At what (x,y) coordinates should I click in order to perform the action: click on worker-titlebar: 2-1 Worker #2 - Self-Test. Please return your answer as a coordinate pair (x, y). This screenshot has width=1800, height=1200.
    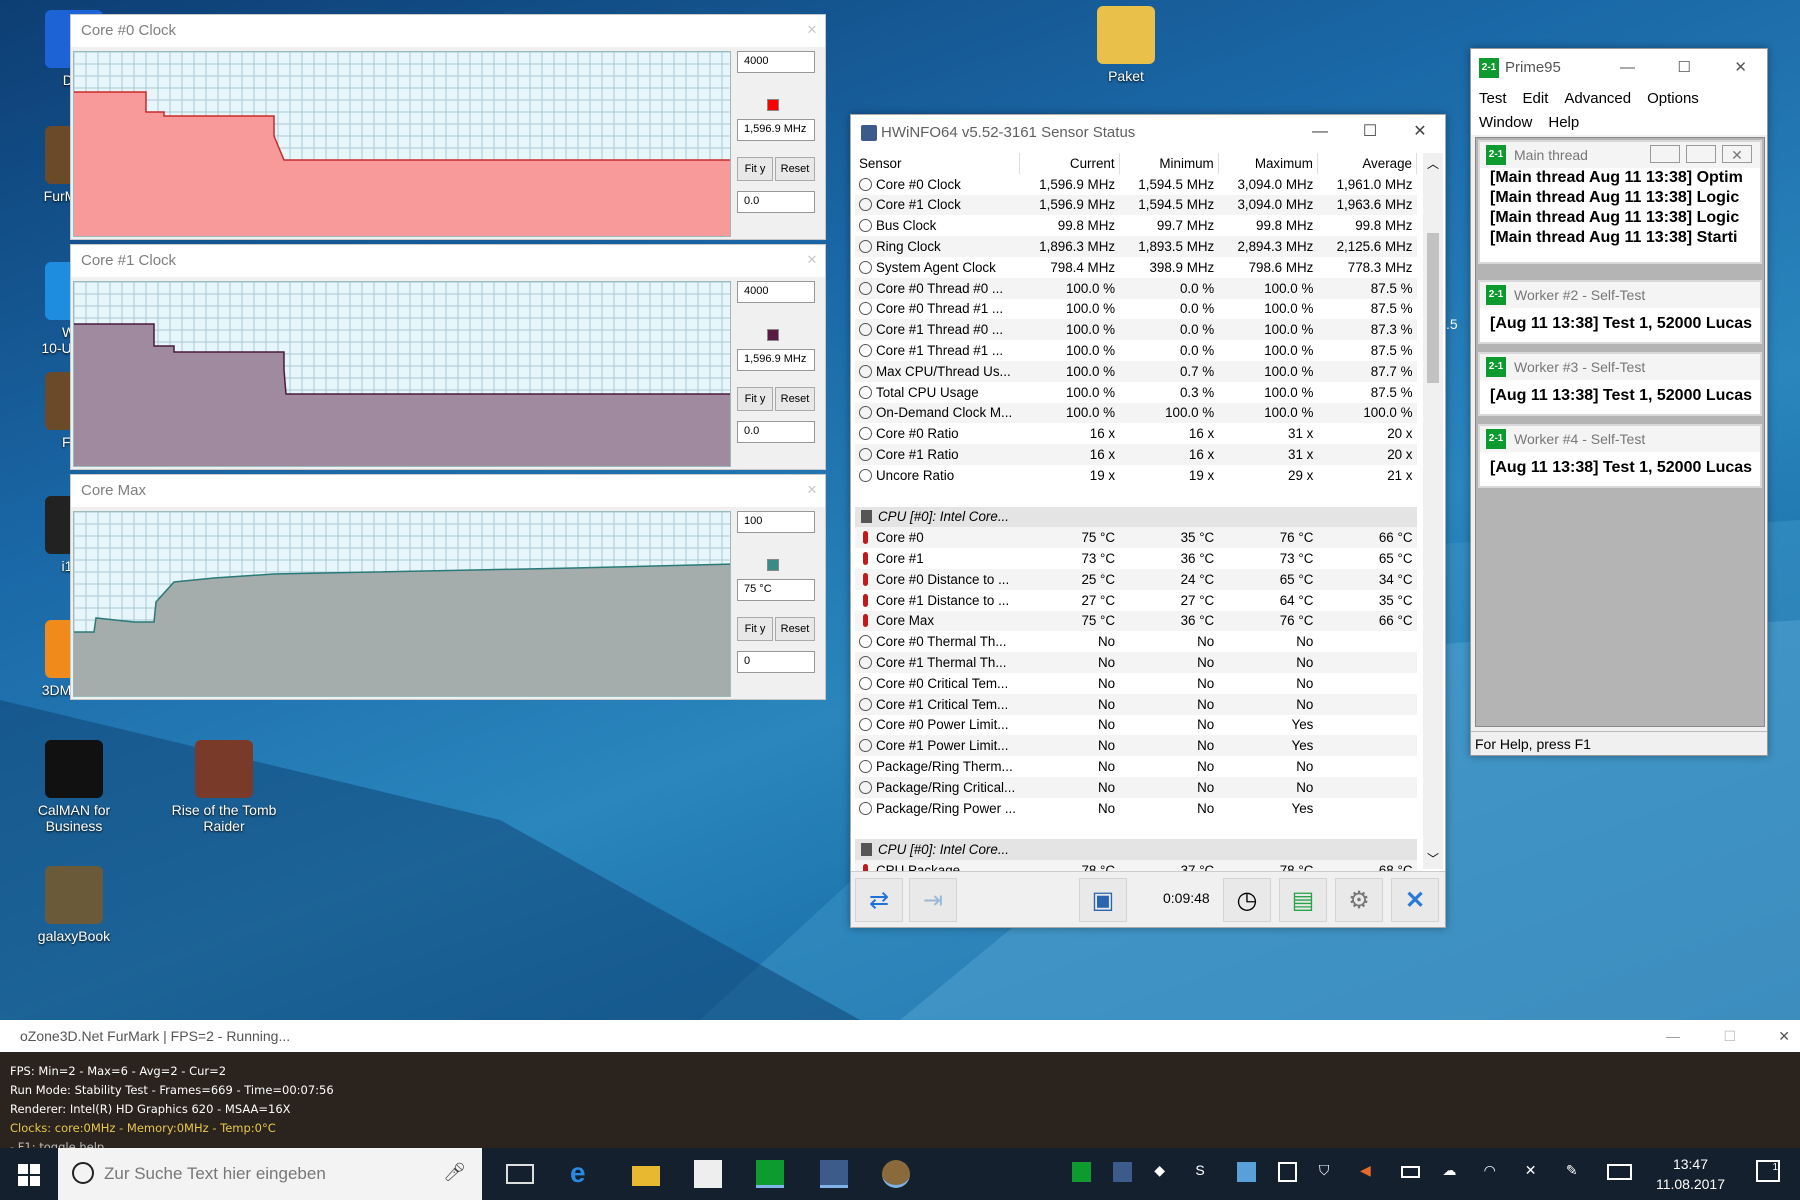
    Looking at the image, I should click on (1620, 295).